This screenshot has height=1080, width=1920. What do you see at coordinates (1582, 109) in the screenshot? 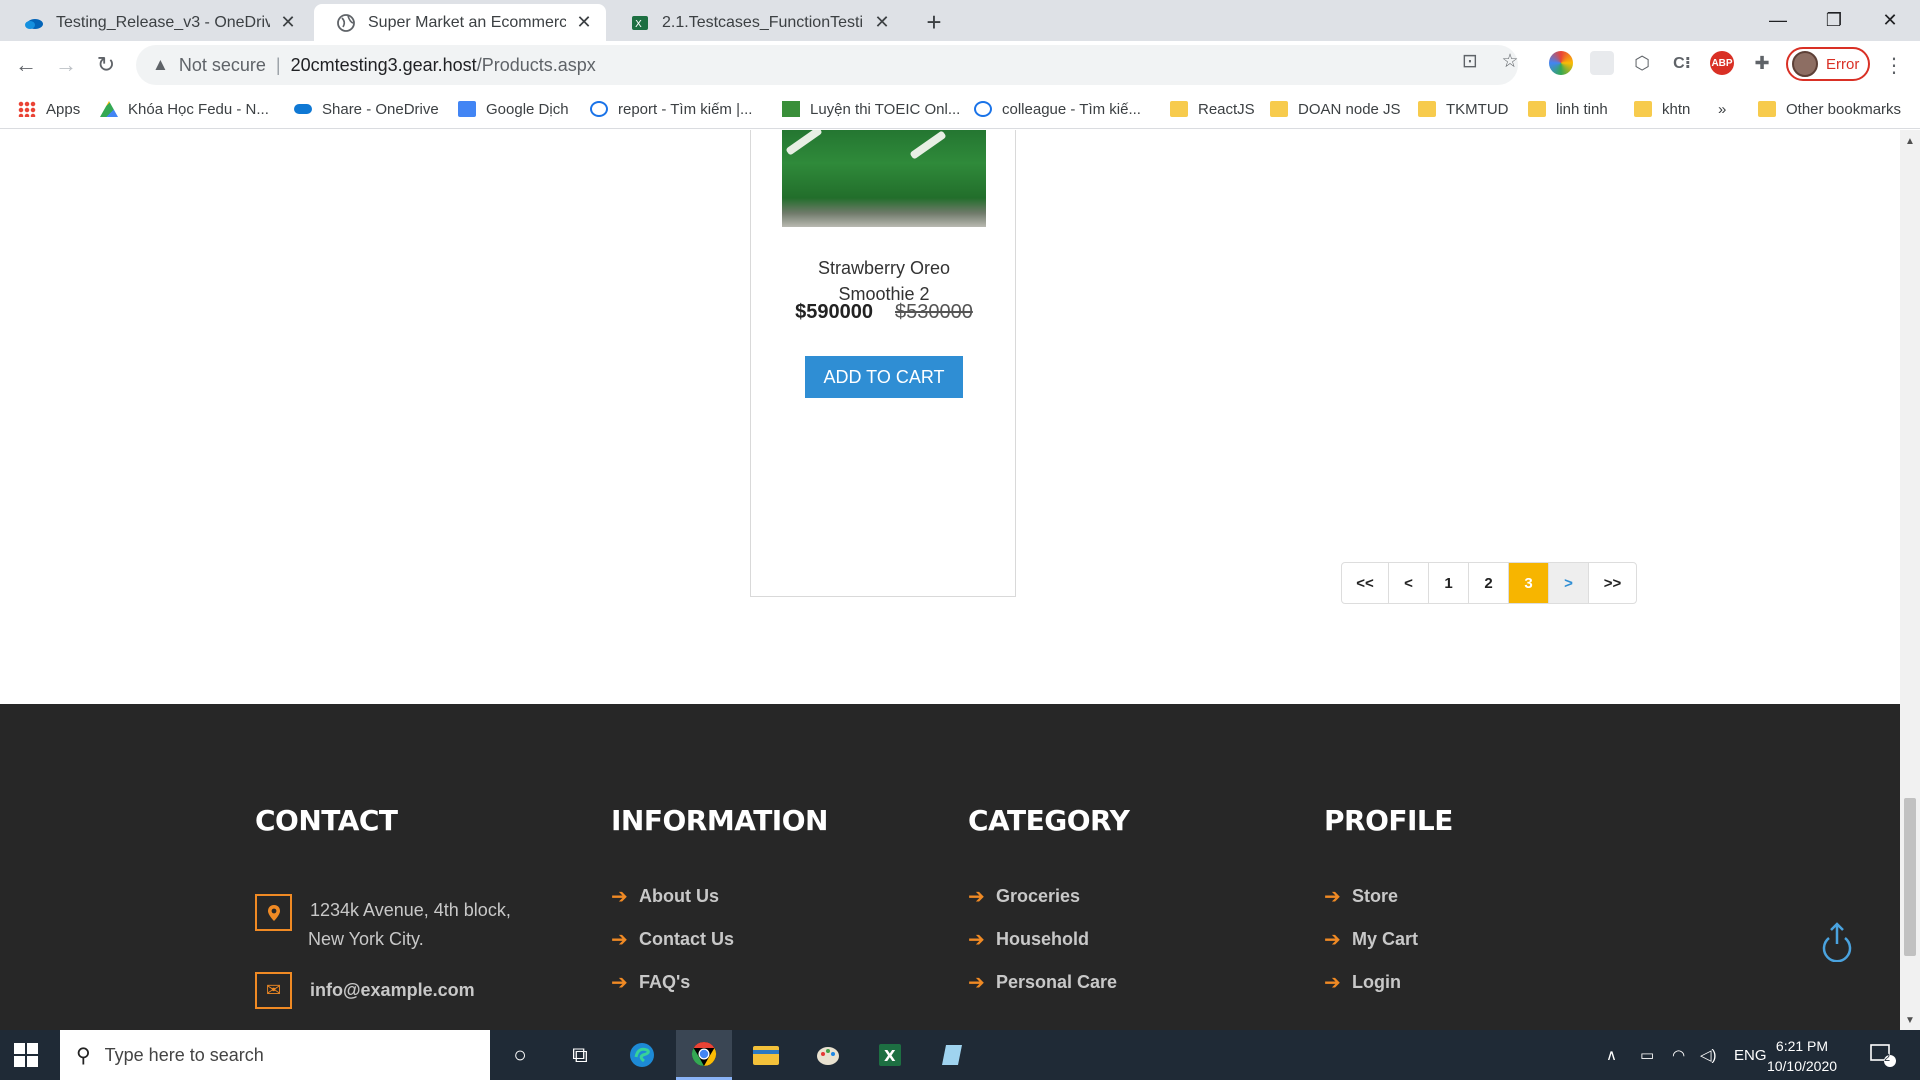
I see `bookmark-label: linh tinh` at bounding box center [1582, 109].